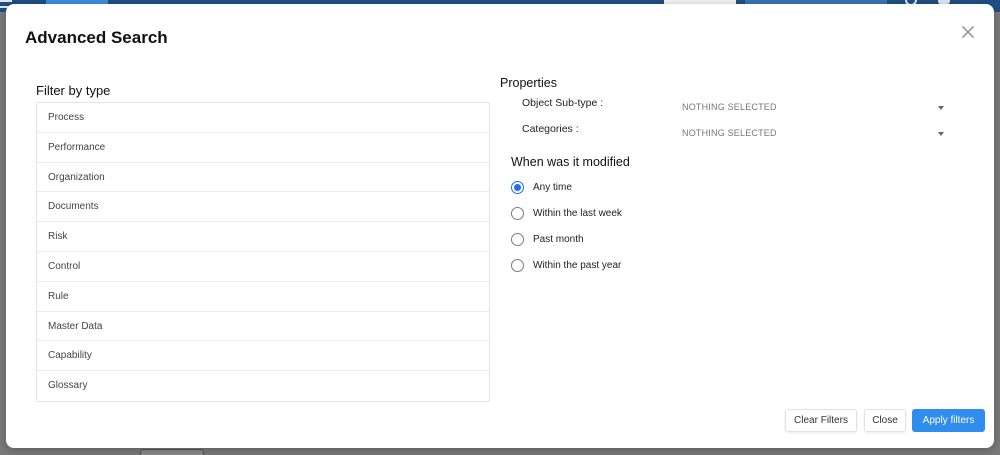 The height and width of the screenshot is (455, 1000). I want to click on radio-past-month: Past month, so click(547, 239).